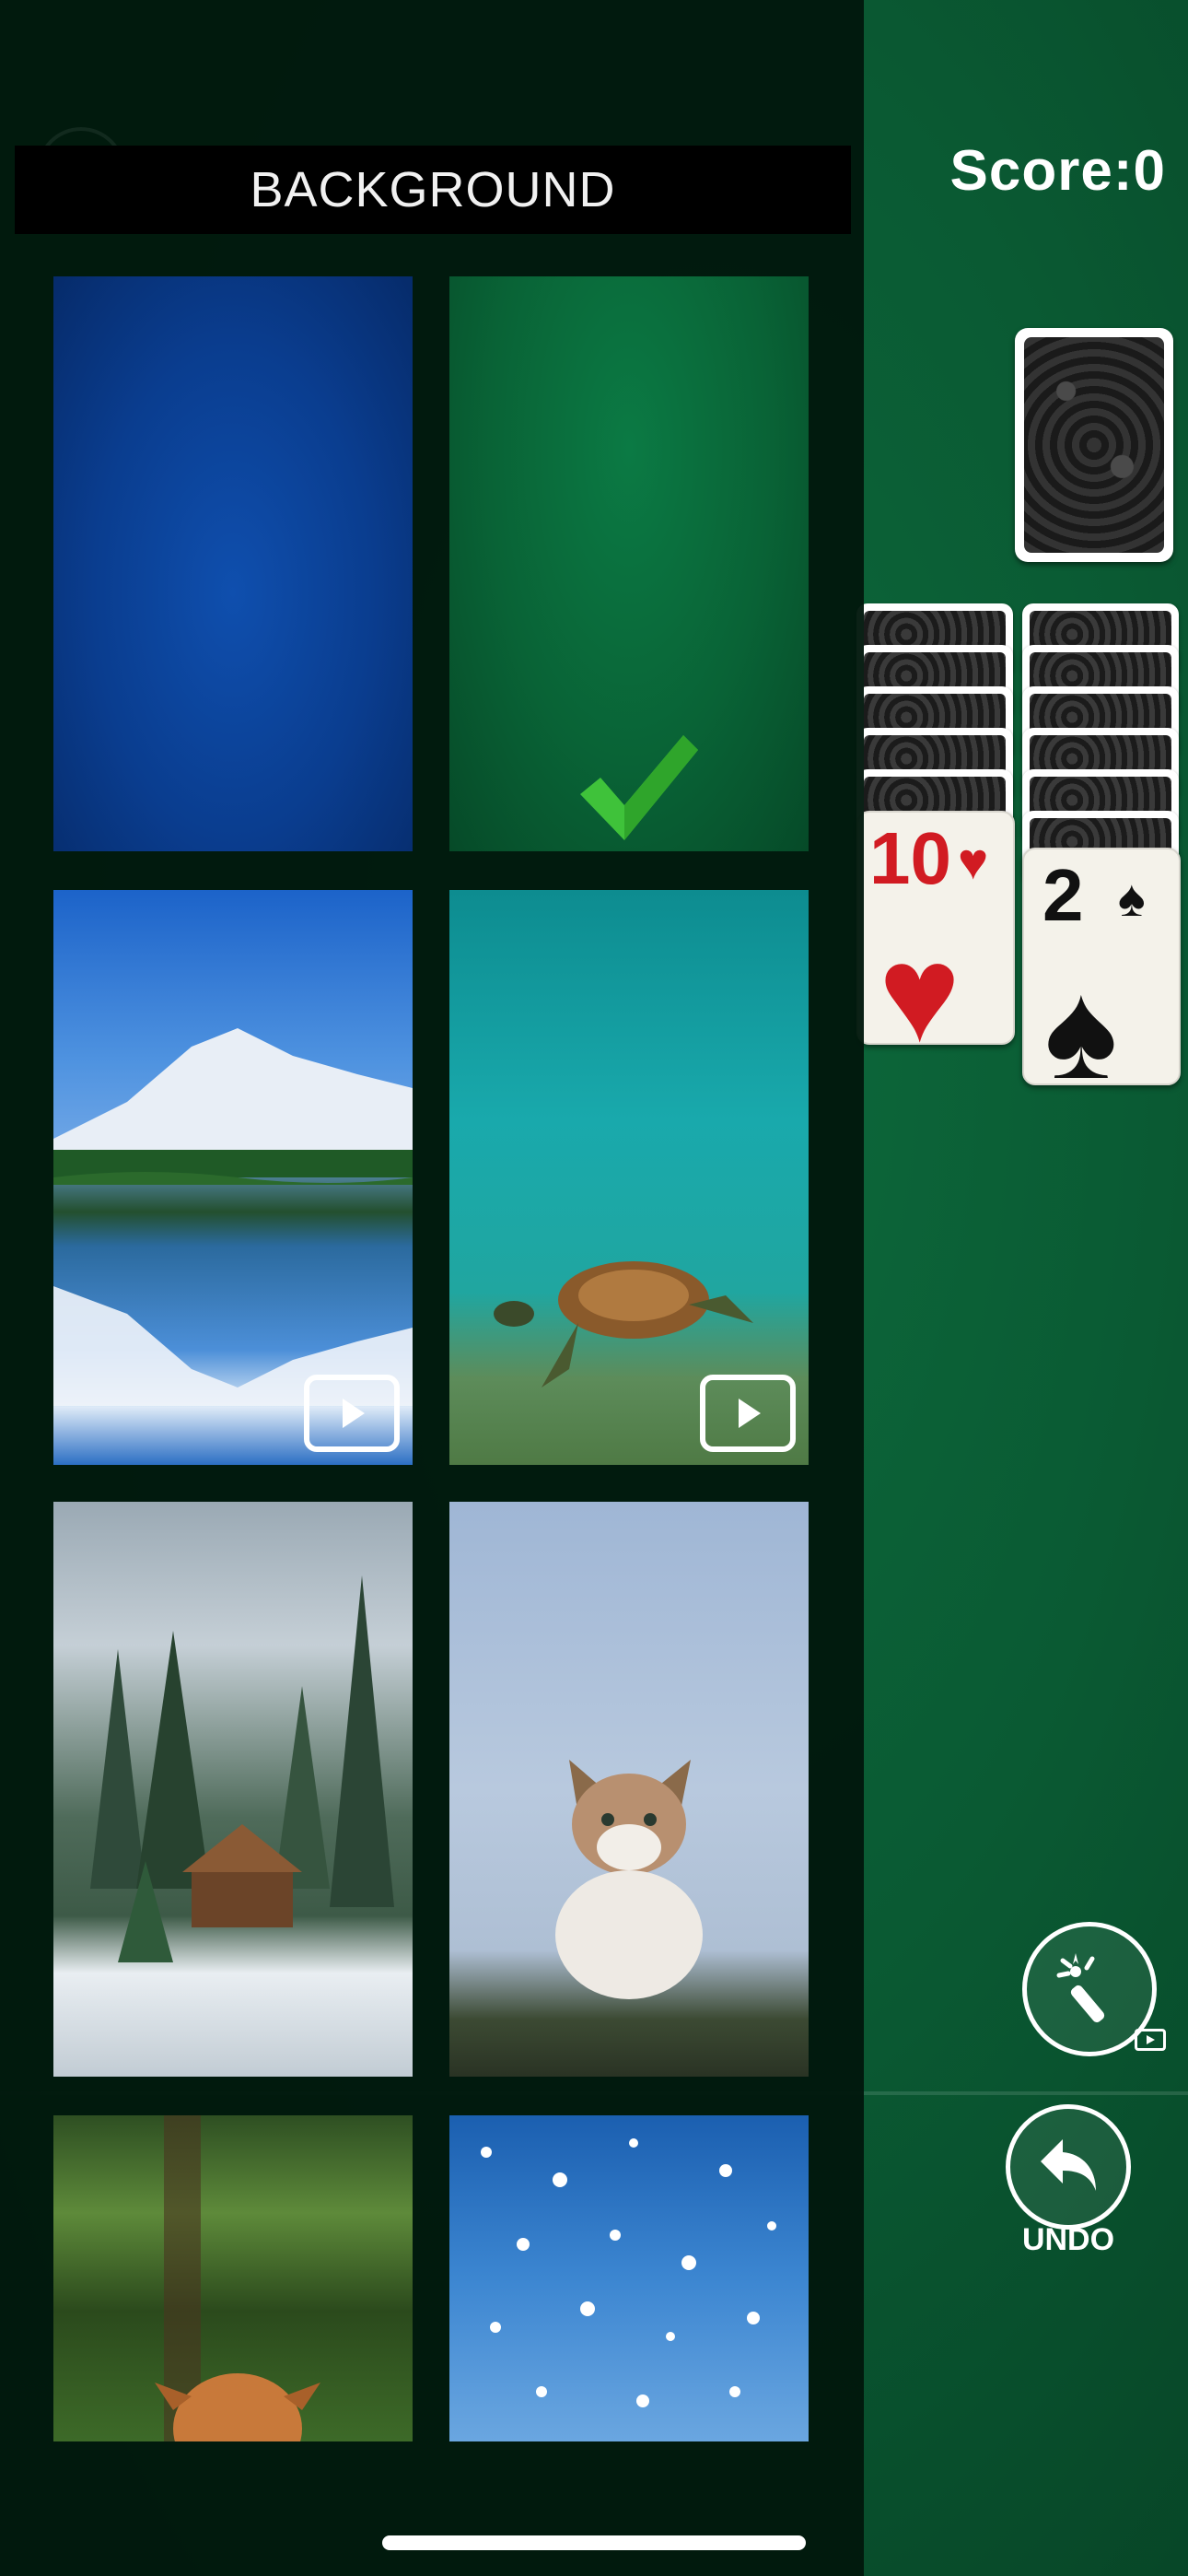  What do you see at coordinates (1094, 445) in the screenshot?
I see `stock-pile` at bounding box center [1094, 445].